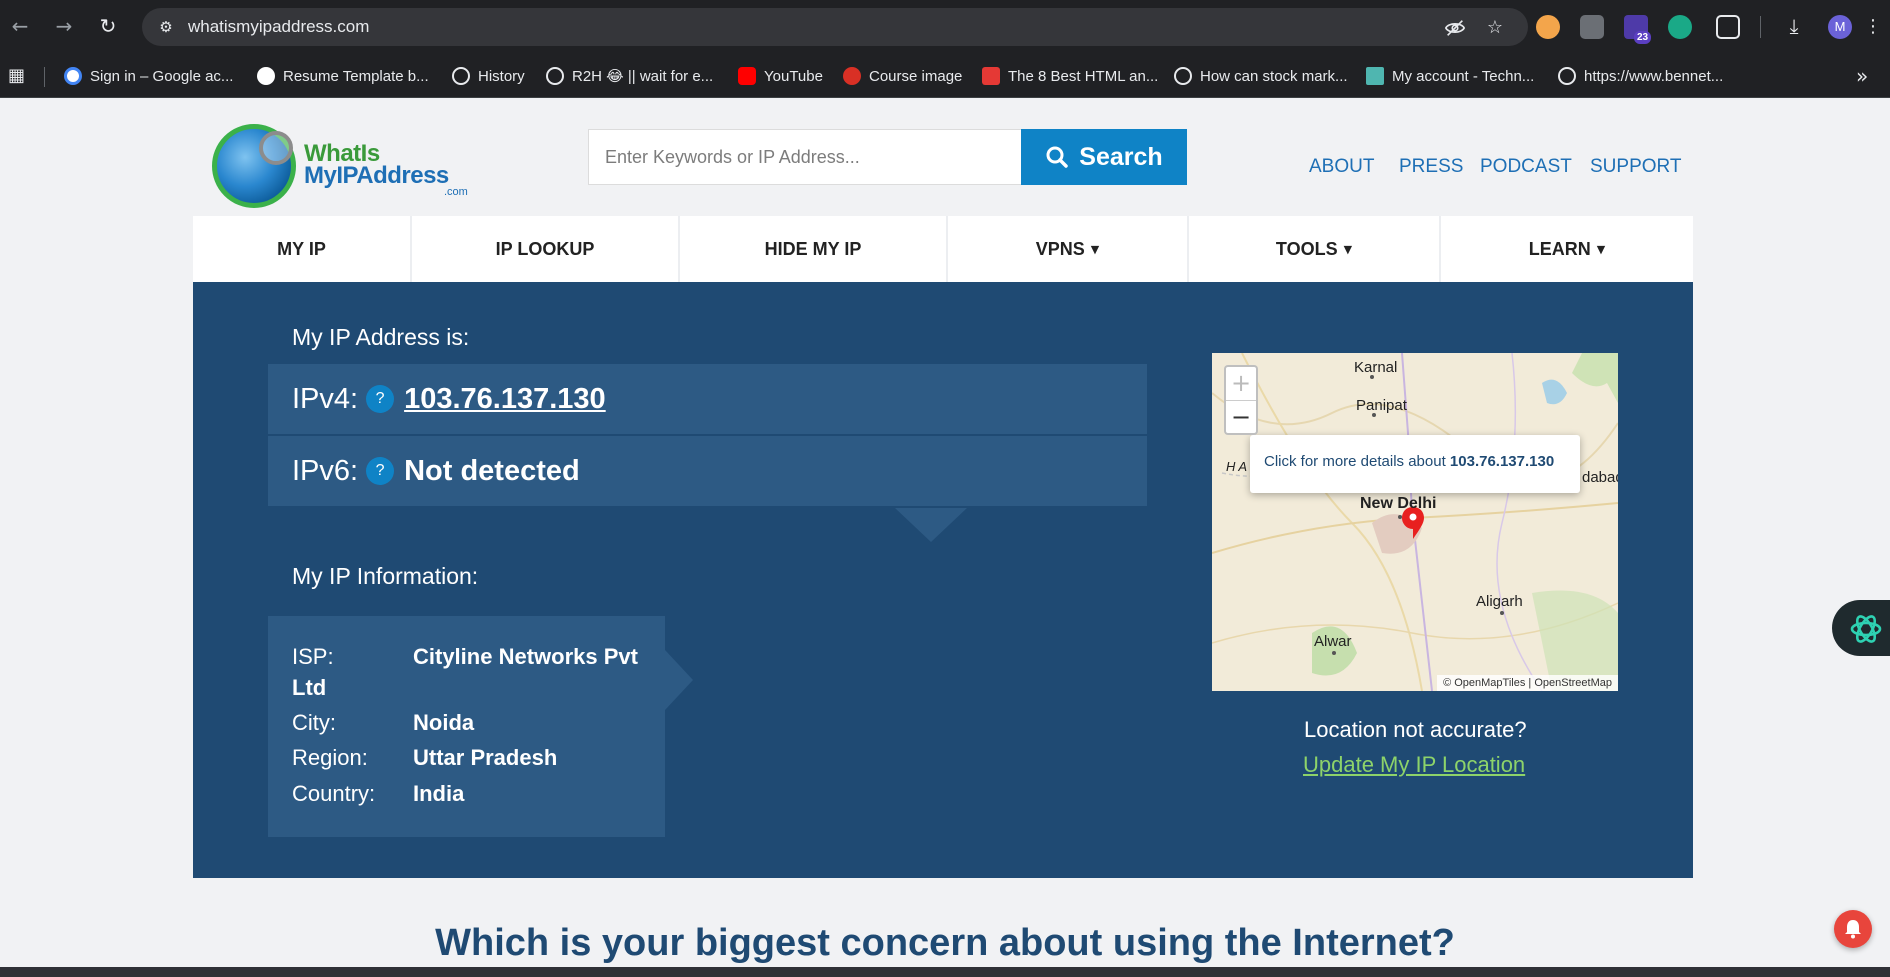  Describe the element at coordinates (1381, 405) in the screenshot. I see `map-label-panipat: Panipat` at that location.